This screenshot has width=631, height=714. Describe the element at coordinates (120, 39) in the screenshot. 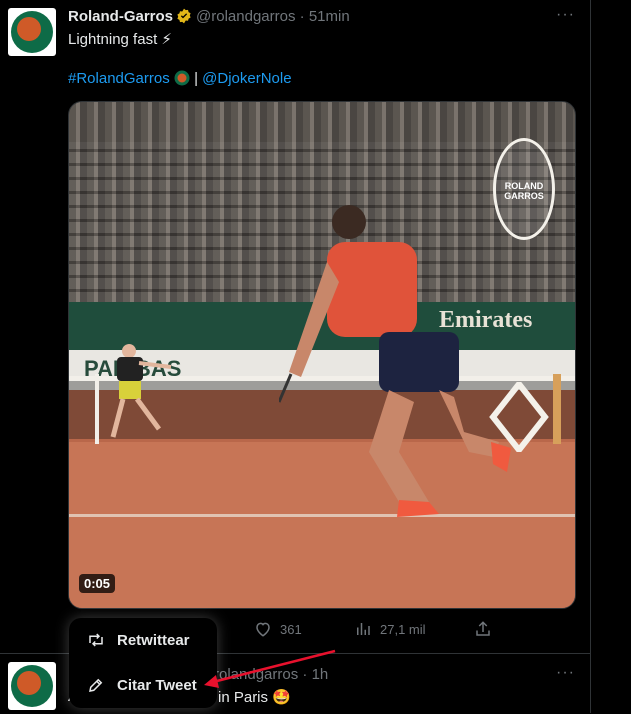

I see `tweet-text: Lightning fast ⚡` at that location.